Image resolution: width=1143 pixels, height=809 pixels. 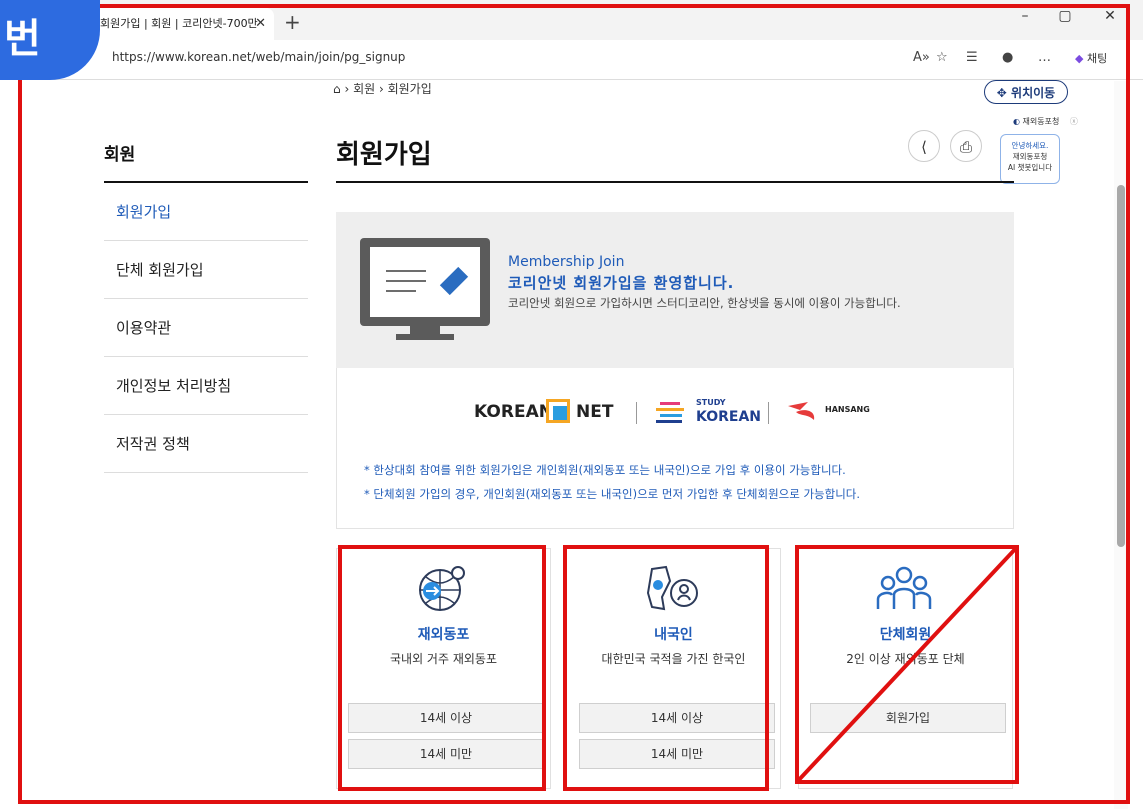 What do you see at coordinates (22, 39) in the screenshot?
I see `step-badge-label: 번` at bounding box center [22, 39].